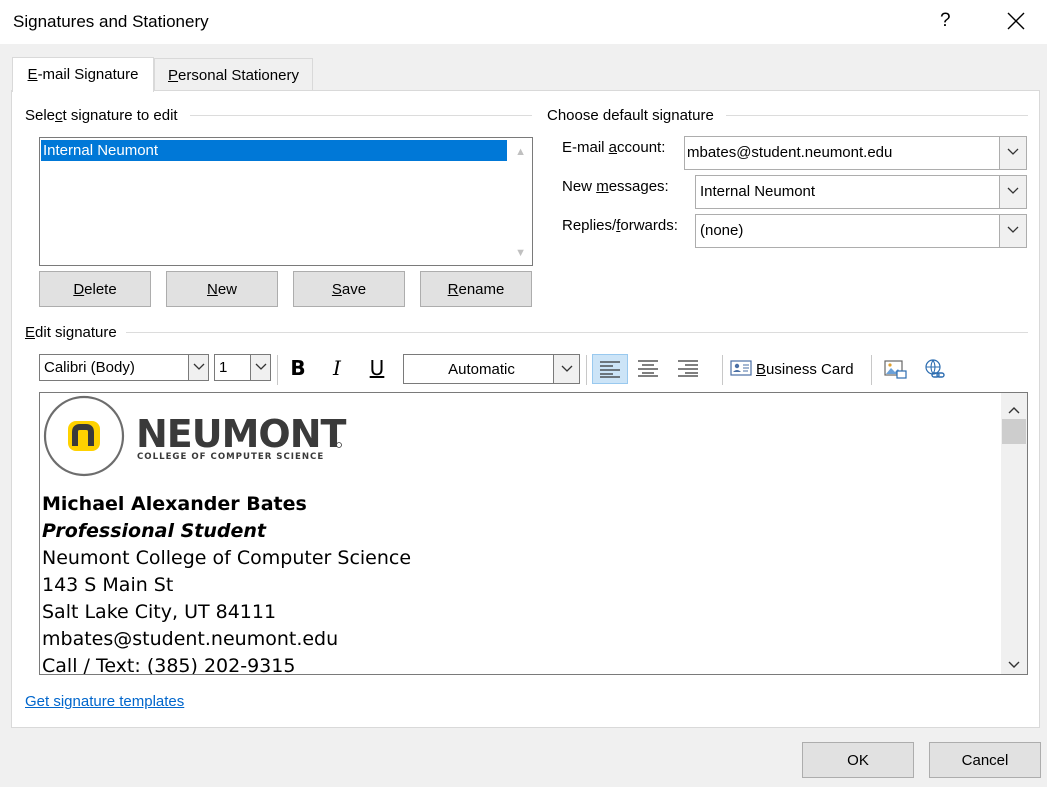  What do you see at coordinates (230, 457) in the screenshot?
I see `svg-text: COLLEGE OF COMPUTER SCIENCE` at bounding box center [230, 457].